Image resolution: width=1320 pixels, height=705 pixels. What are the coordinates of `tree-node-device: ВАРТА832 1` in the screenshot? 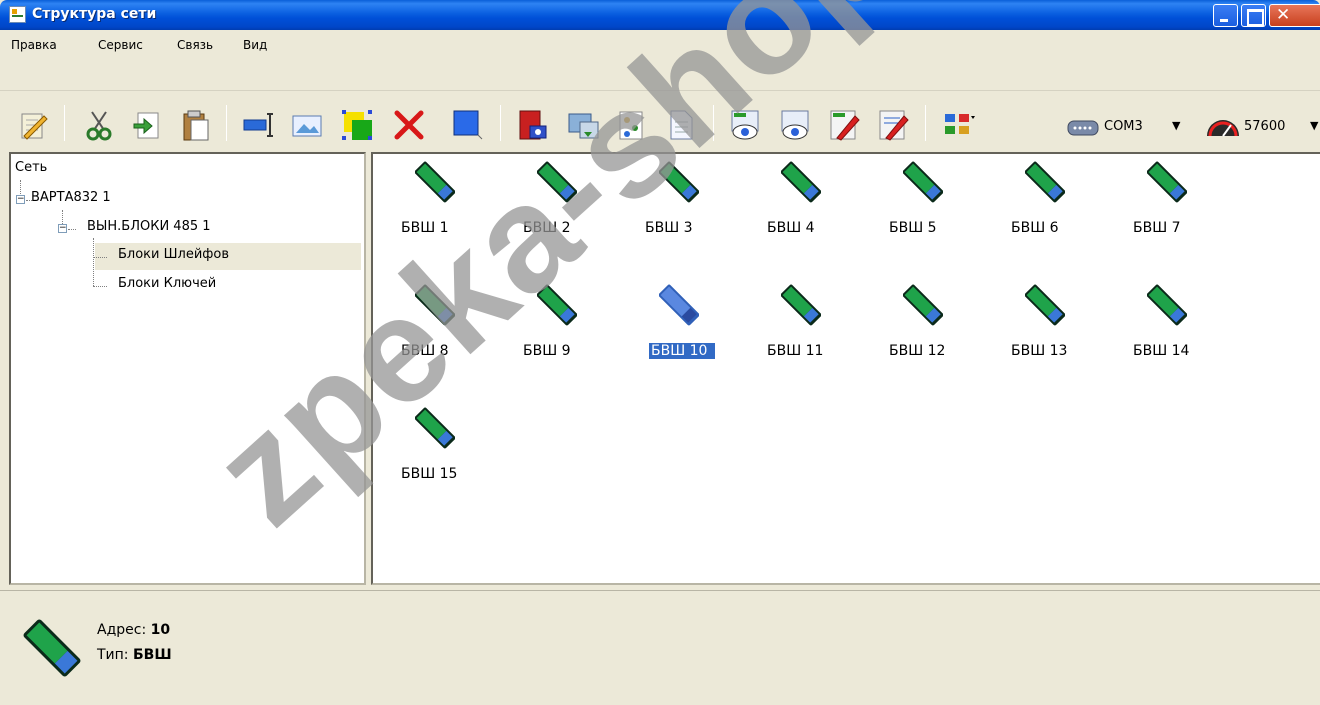 It's located at (71, 197).